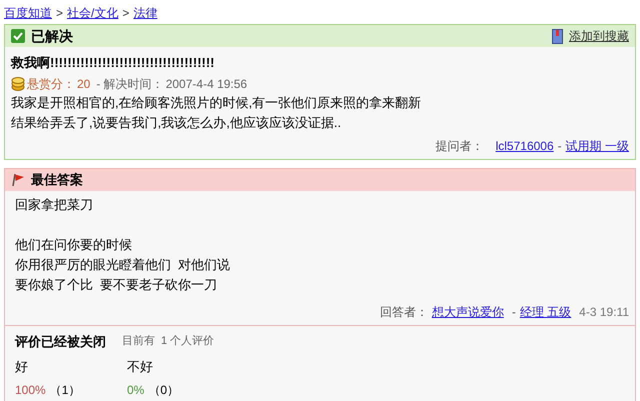  I want to click on rating-percent: 100%, so click(30, 390).